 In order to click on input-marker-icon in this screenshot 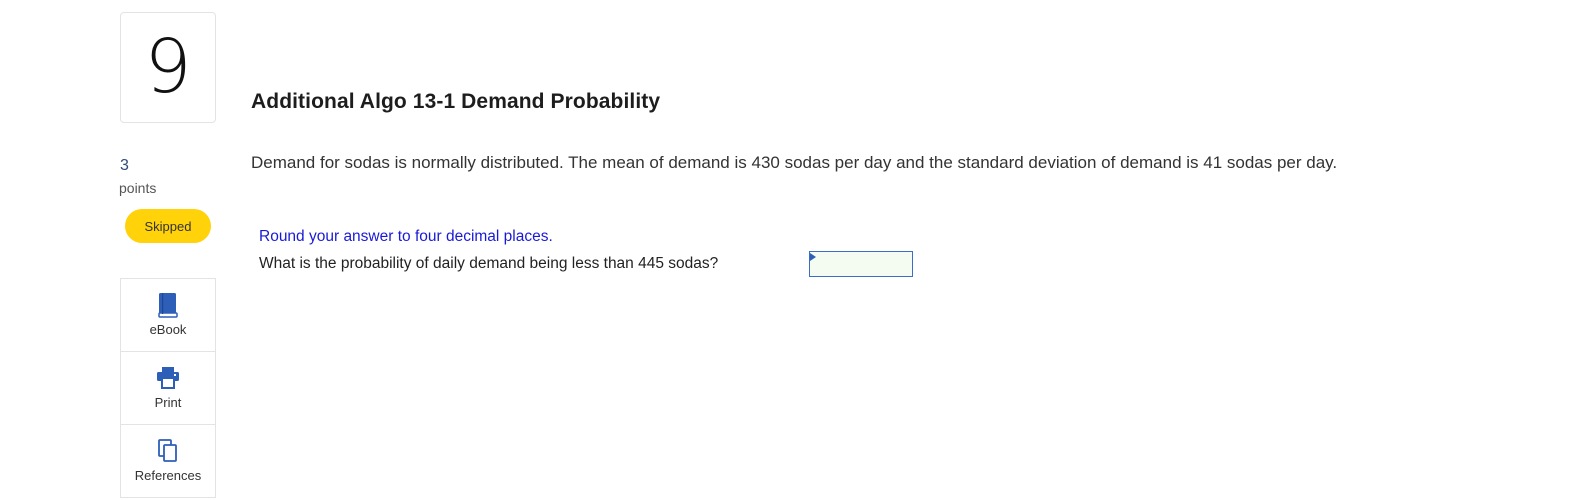, I will do `click(813, 257)`.